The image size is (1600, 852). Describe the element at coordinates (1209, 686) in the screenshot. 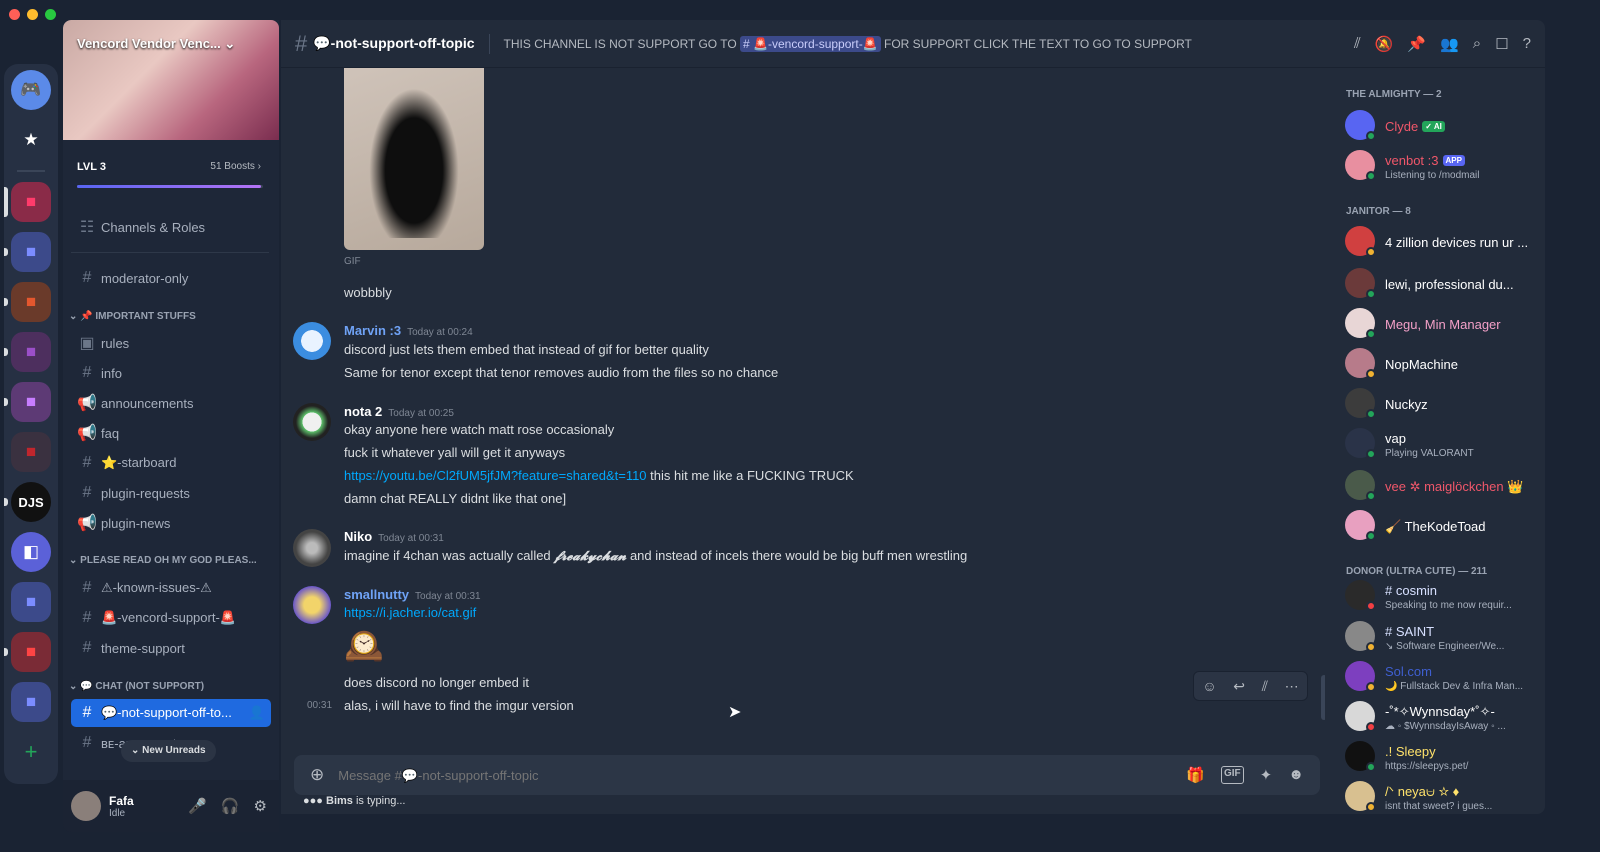

I see `add-reaction-icon: ☺` at that location.